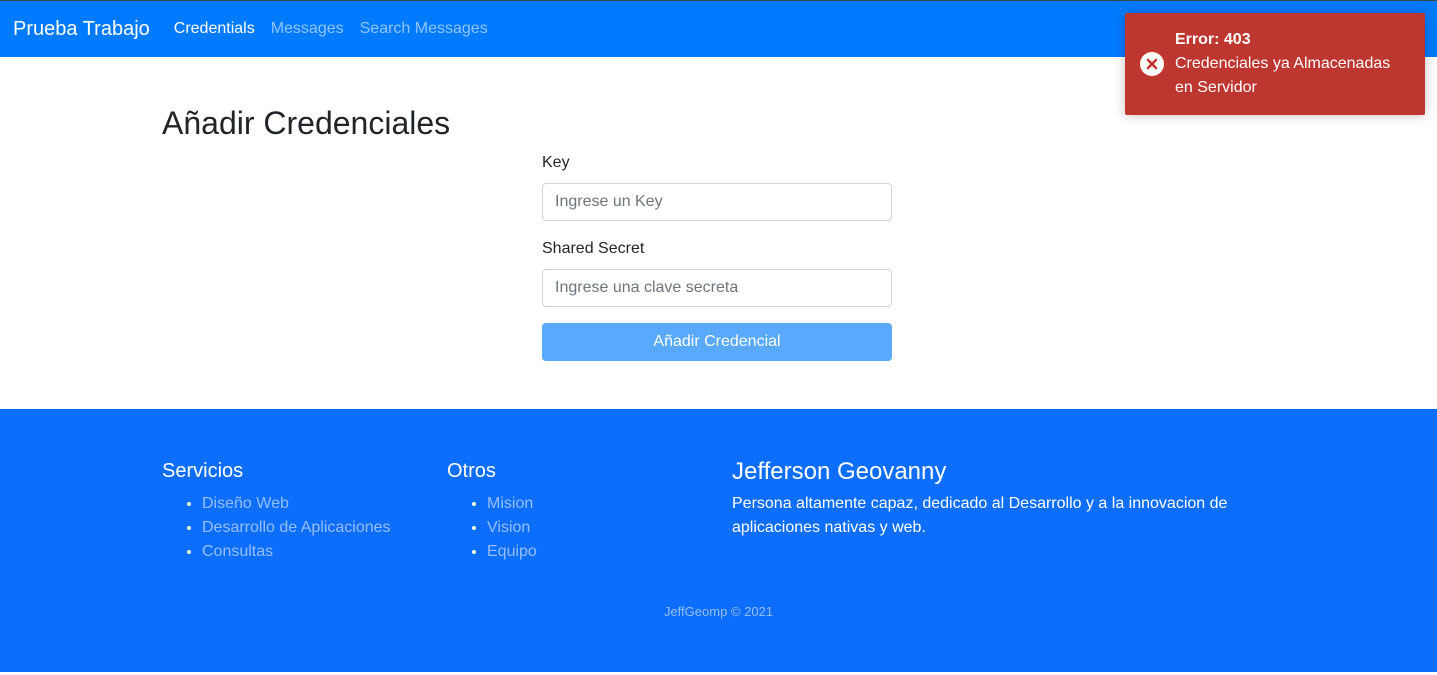 This screenshot has width=1437, height=675. I want to click on list-item: Vision, so click(512, 528).